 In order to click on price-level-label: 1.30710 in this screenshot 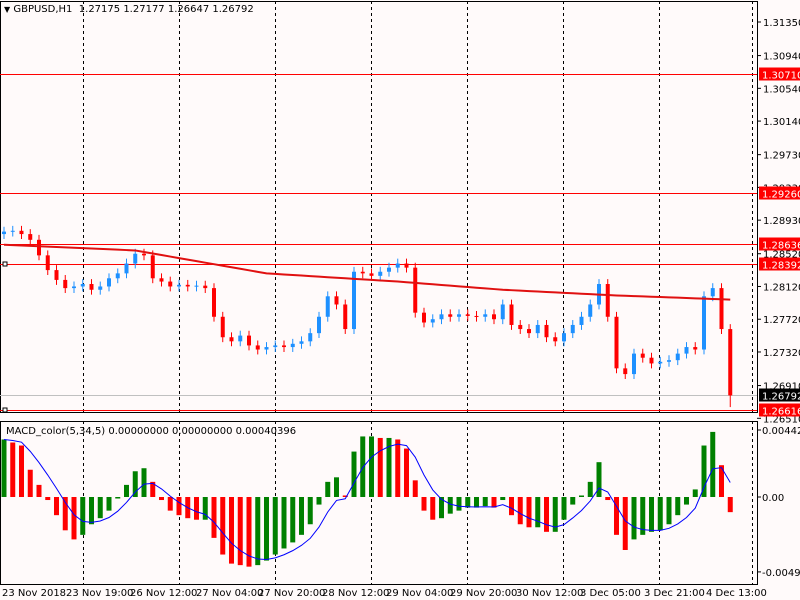, I will do `click(781, 76)`.